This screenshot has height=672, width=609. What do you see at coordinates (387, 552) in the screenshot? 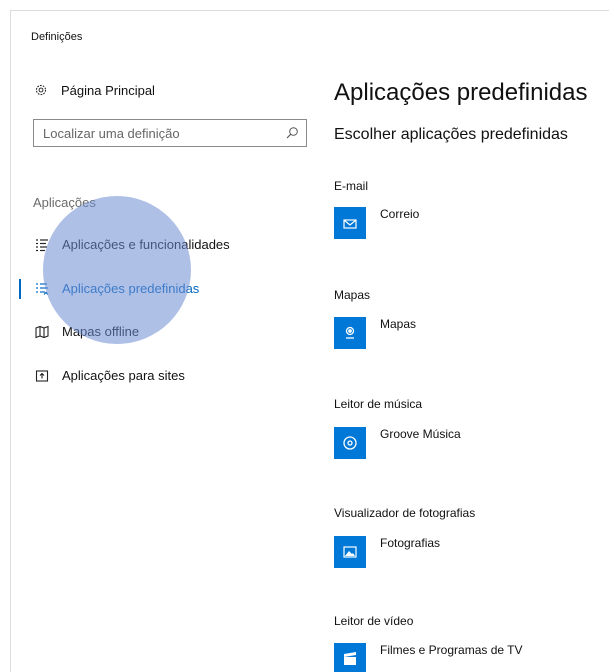
I see `default-app-photos: Fotografias` at bounding box center [387, 552].